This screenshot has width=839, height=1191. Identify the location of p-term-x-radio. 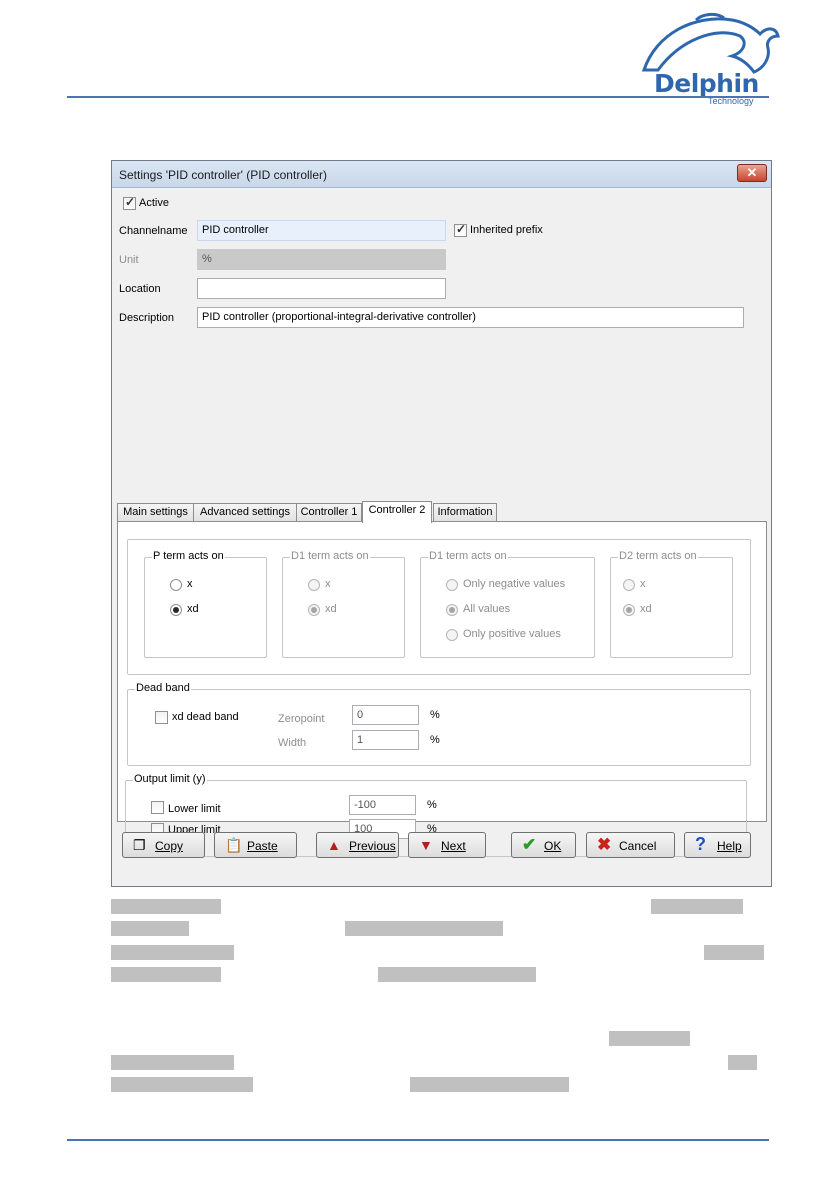
(176, 585).